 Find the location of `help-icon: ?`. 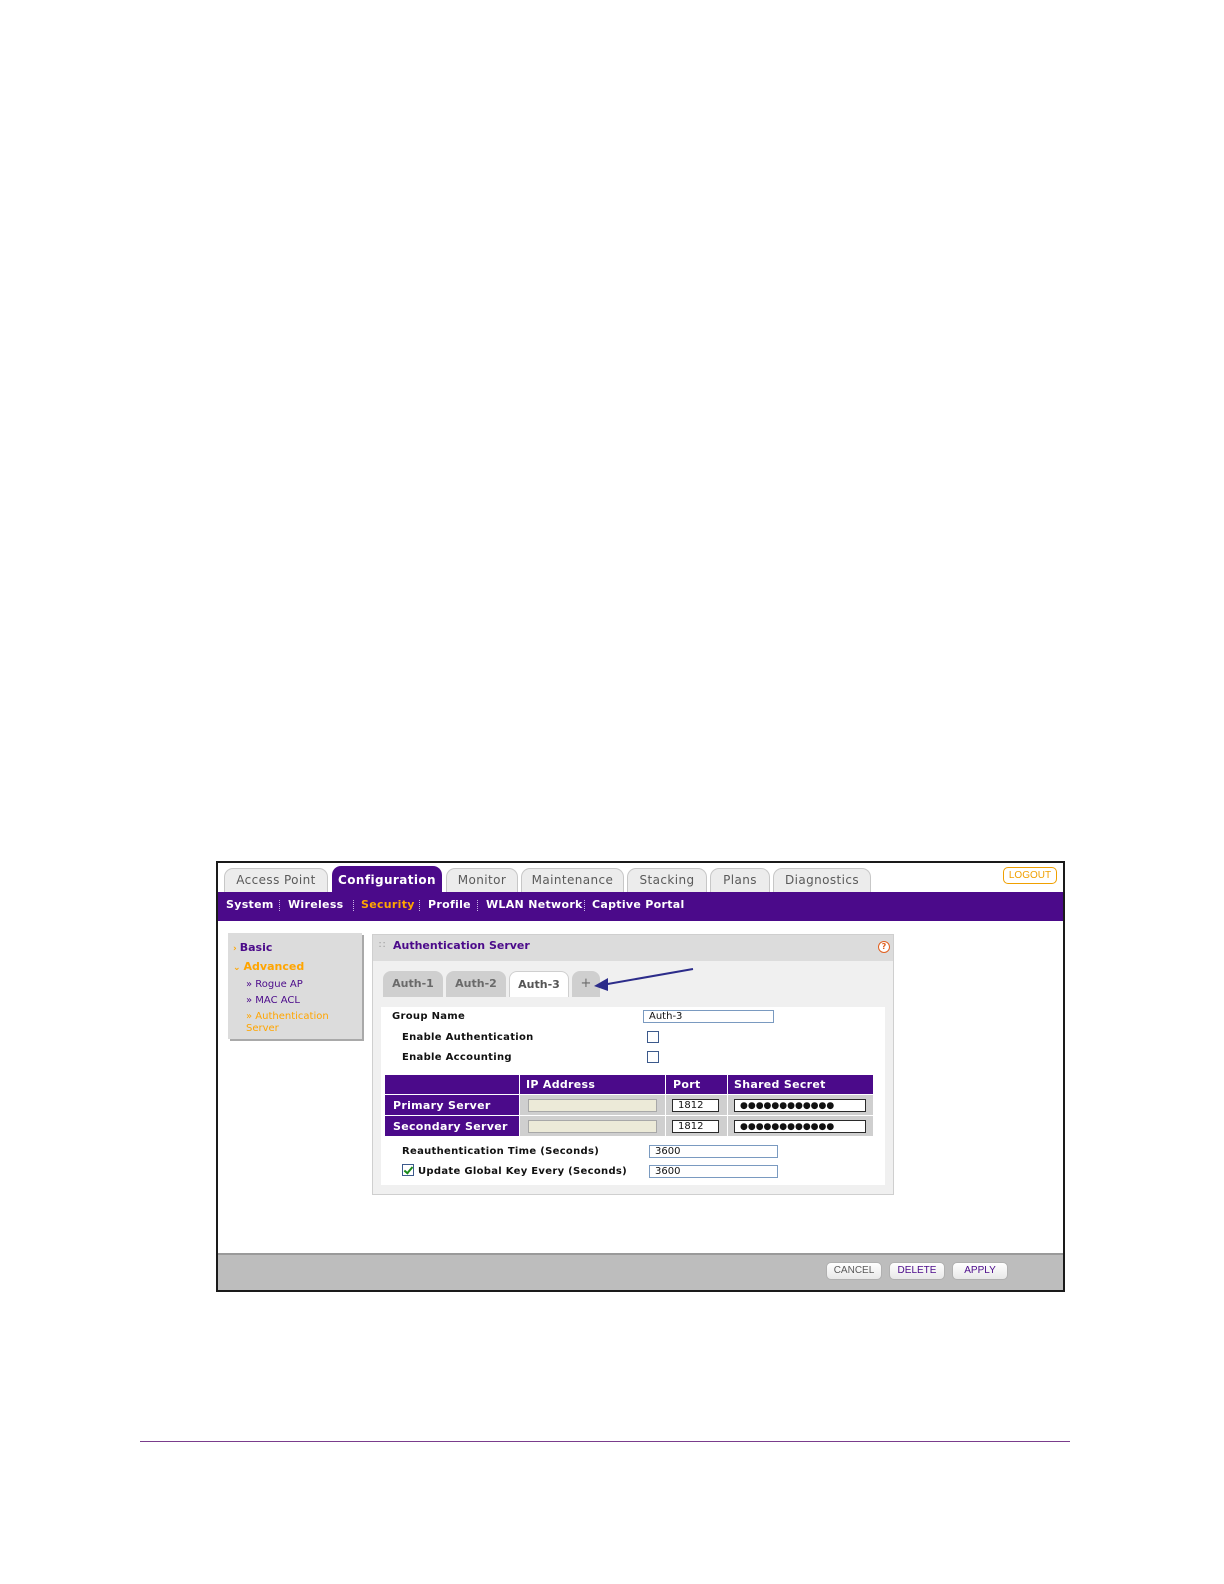

help-icon: ? is located at coordinates (884, 947).